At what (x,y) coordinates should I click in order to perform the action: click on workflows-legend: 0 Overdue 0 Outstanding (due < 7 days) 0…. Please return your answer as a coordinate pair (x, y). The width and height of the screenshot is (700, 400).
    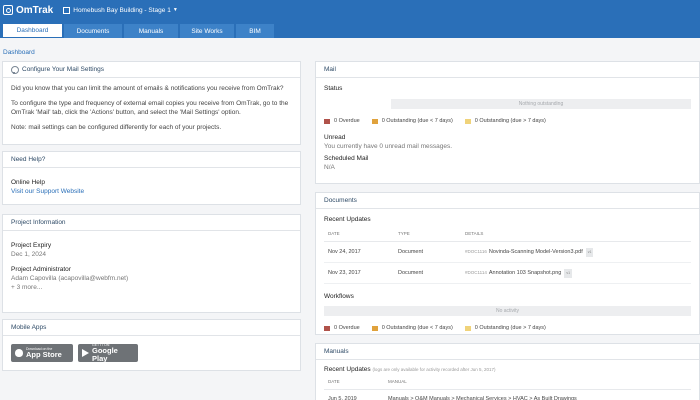
    Looking at the image, I should click on (507, 328).